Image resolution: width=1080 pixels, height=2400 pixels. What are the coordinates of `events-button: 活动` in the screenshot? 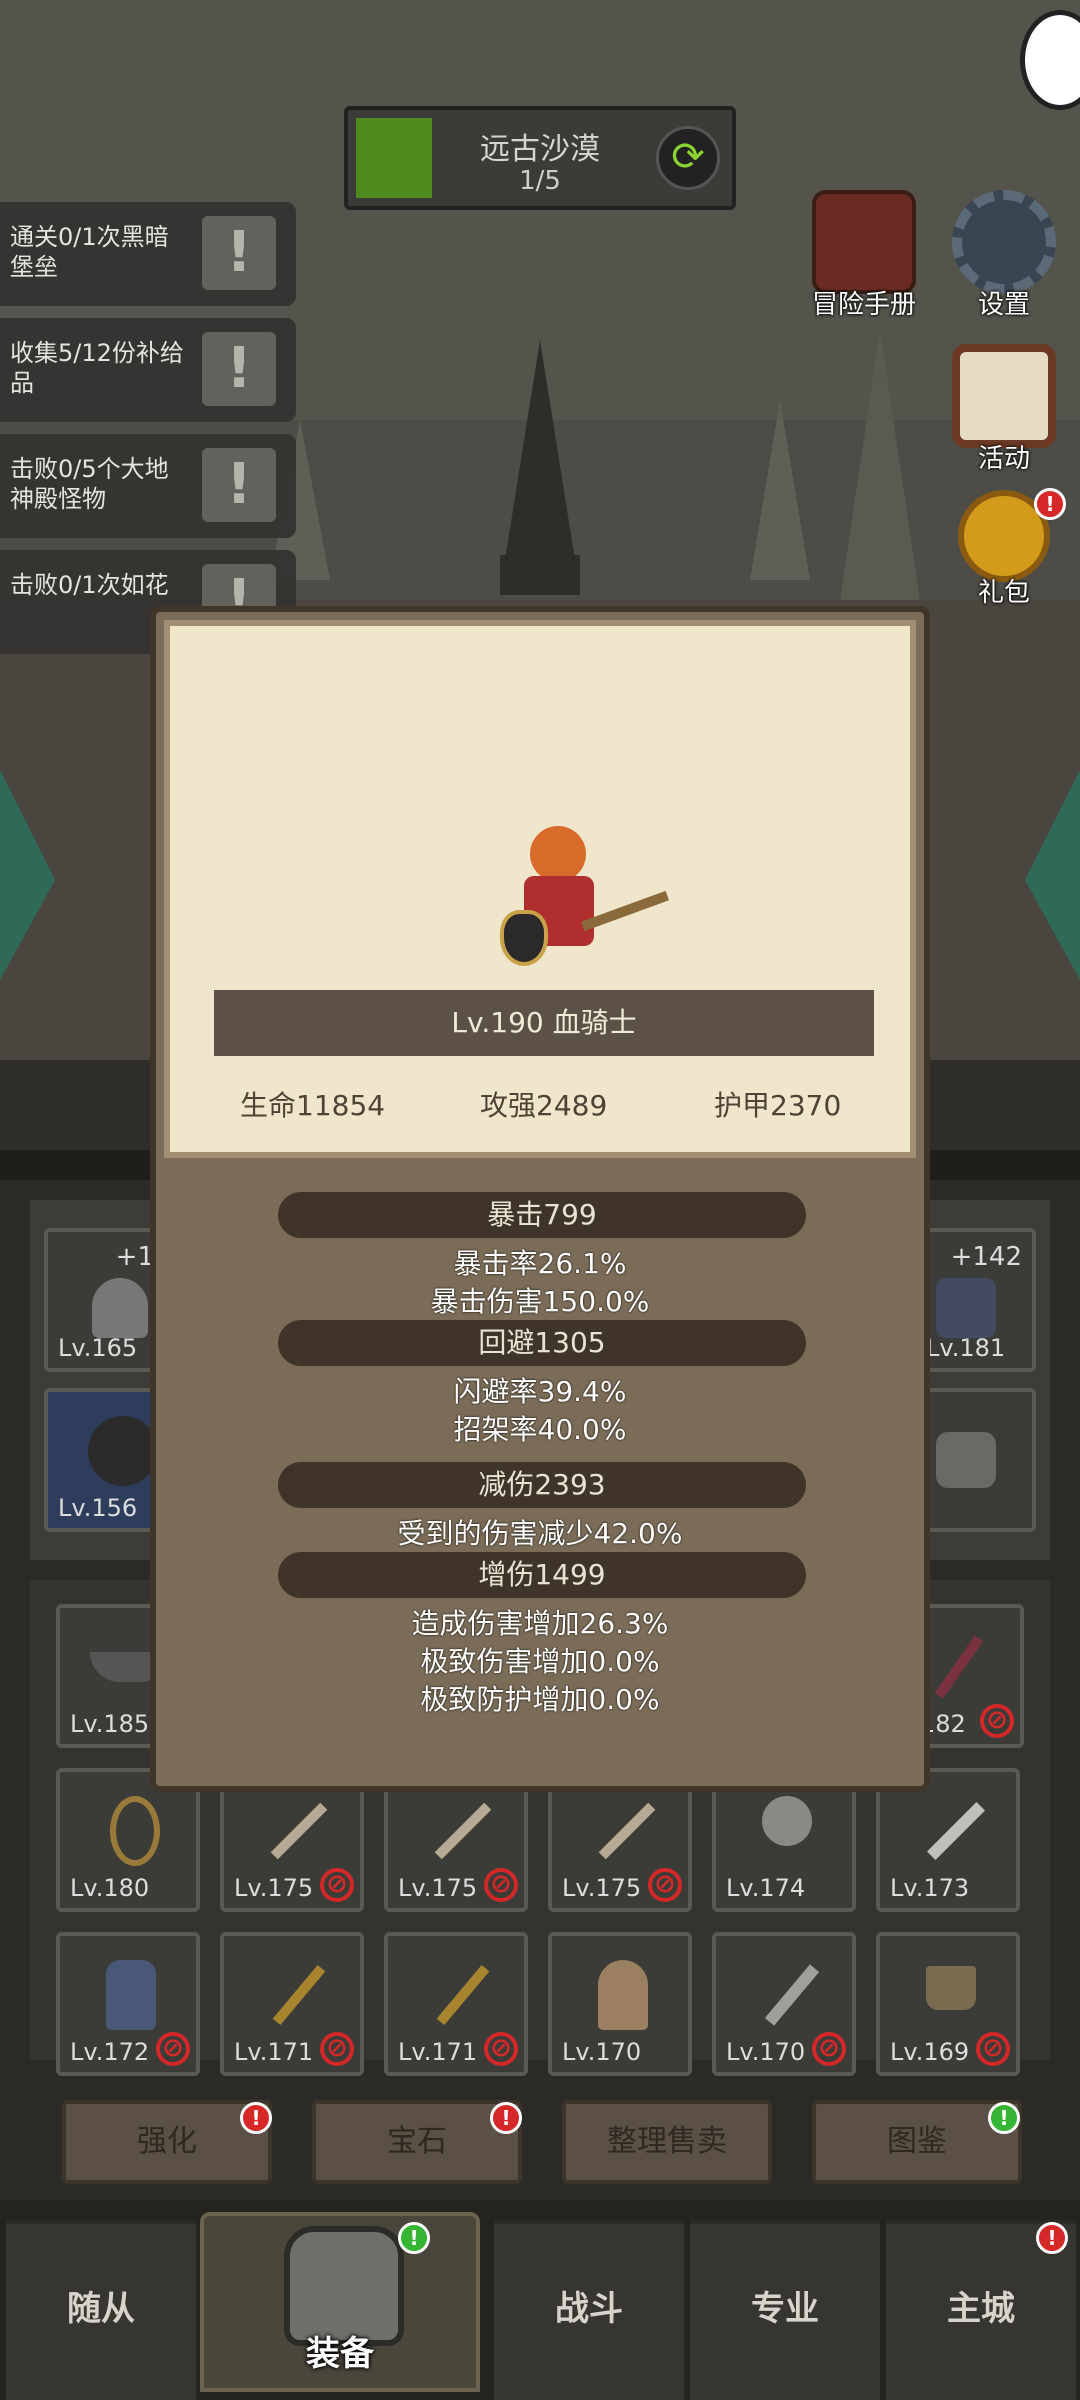 It's located at (1004, 409).